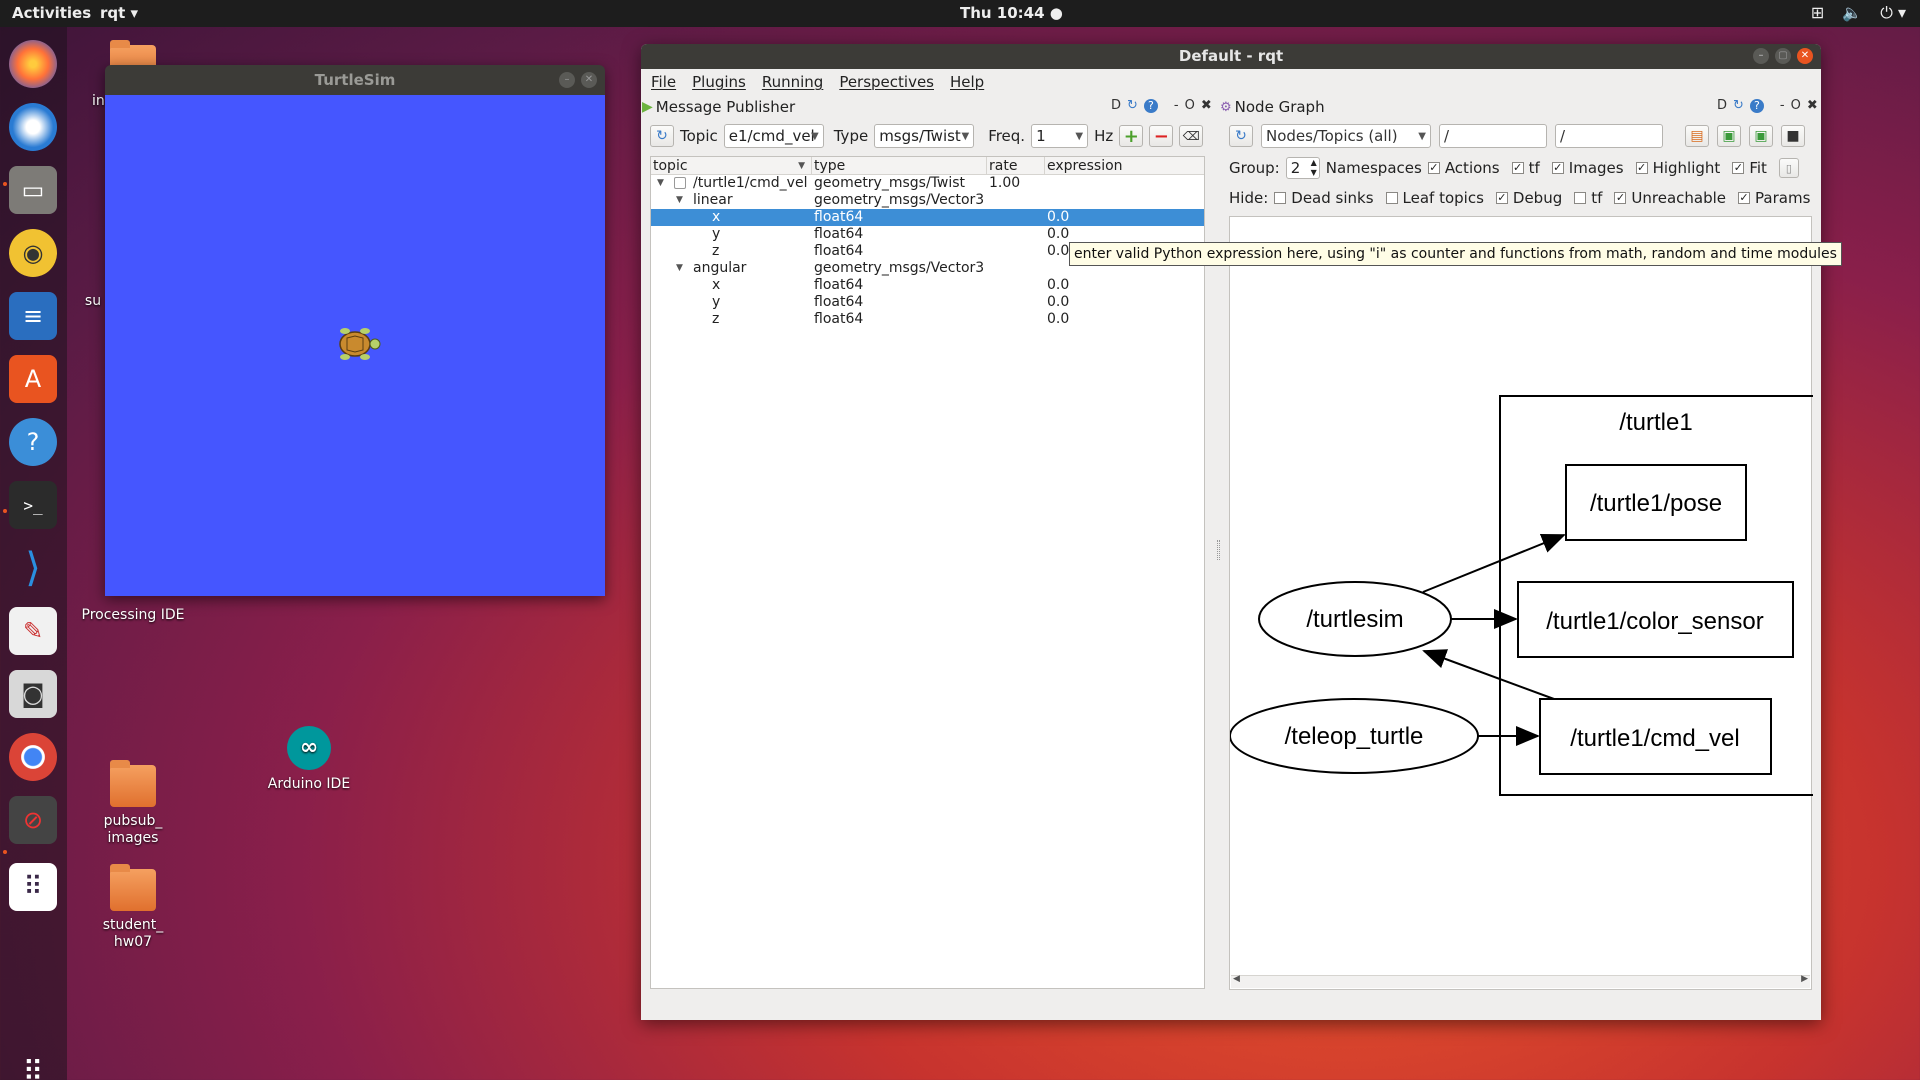 The image size is (1920, 1080). What do you see at coordinates (927, 217) in the screenshot?
I see `tree-row-selected: x float64 0.0` at bounding box center [927, 217].